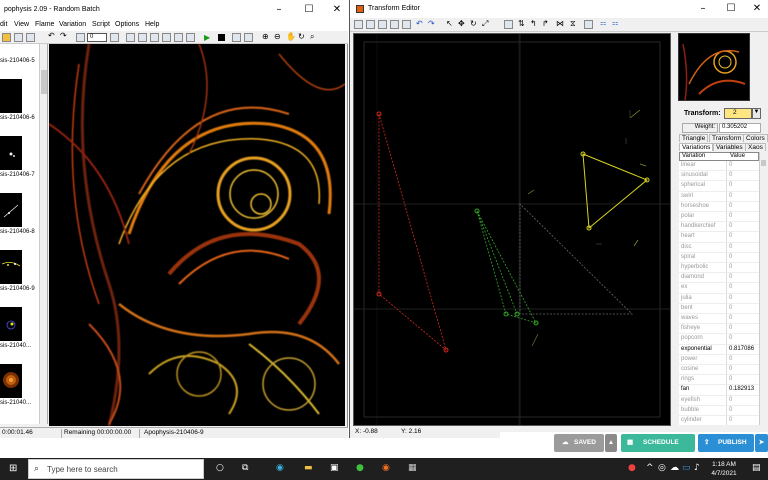  Describe the element at coordinates (761, 443) in the screenshot. I see `publish-options: ➤` at that location.